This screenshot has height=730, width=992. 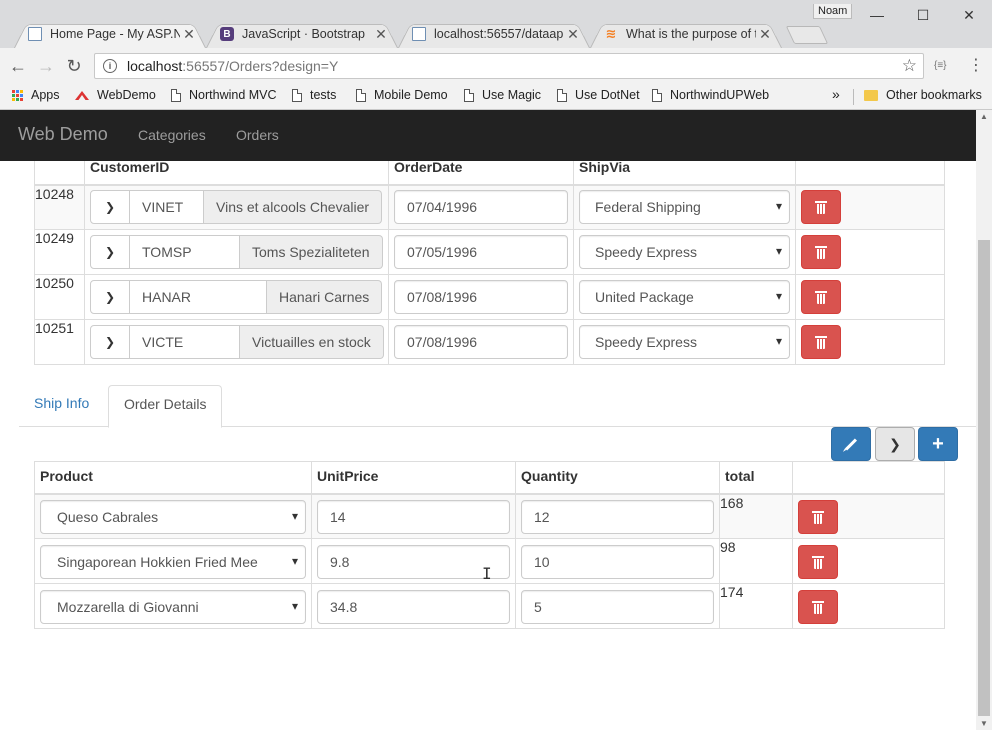 I want to click on menu-icon: ⋮, so click(x=976, y=65).